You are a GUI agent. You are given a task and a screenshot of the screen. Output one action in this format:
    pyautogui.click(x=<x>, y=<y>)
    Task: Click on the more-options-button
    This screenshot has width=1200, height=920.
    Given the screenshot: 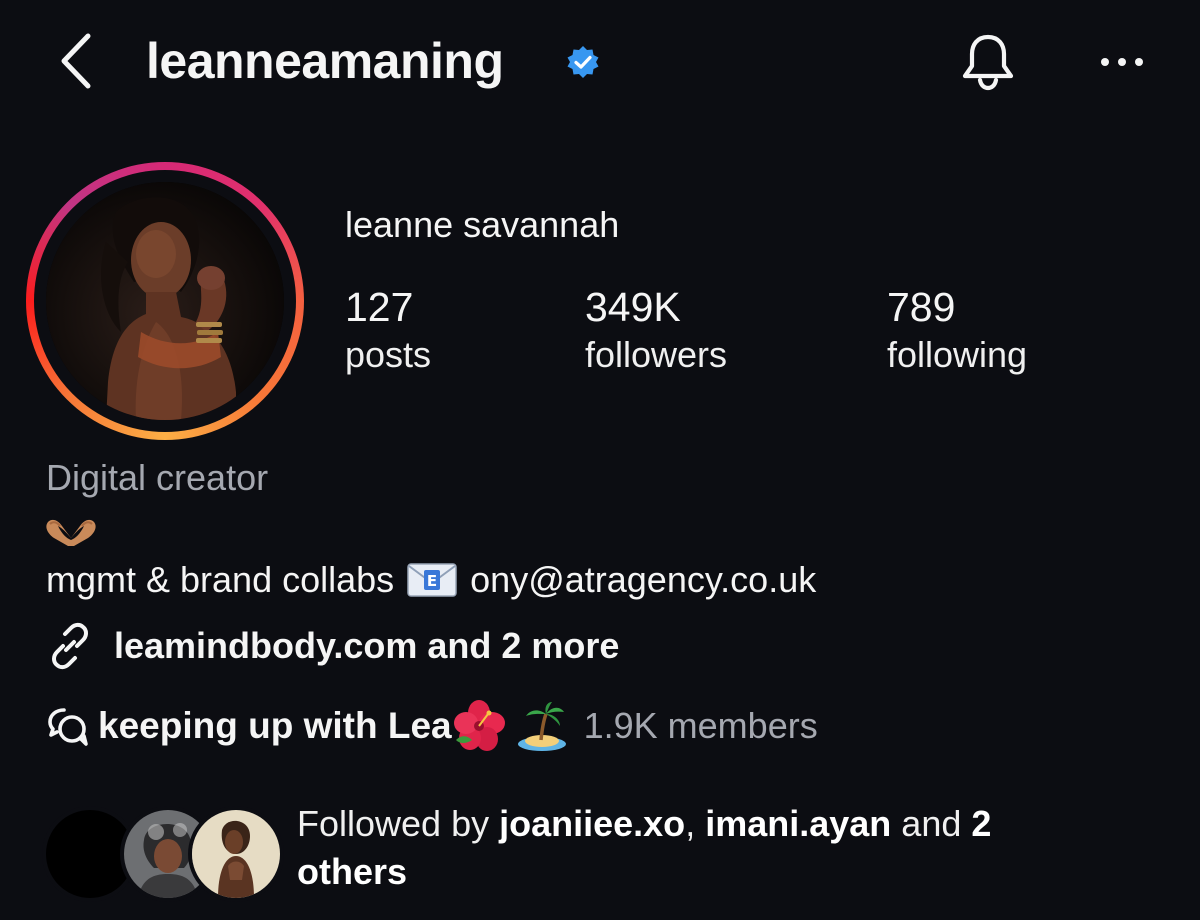 What is the action you would take?
    pyautogui.click(x=1122, y=62)
    